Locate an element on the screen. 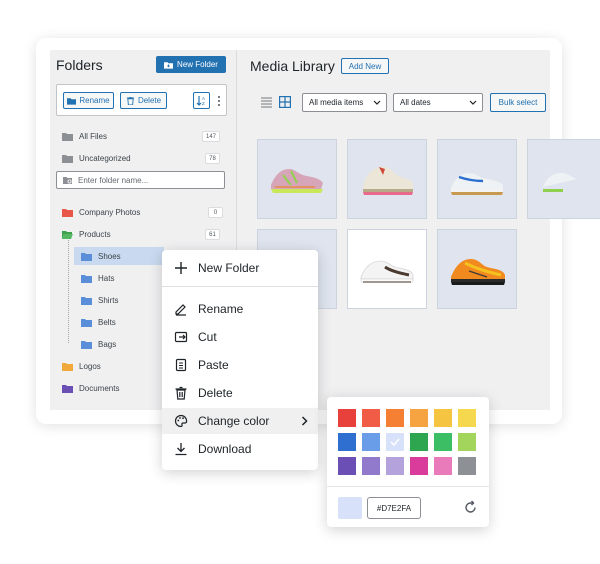 The height and width of the screenshot is (564, 600). all-files-item: All Files is located at coordinates (84, 136).